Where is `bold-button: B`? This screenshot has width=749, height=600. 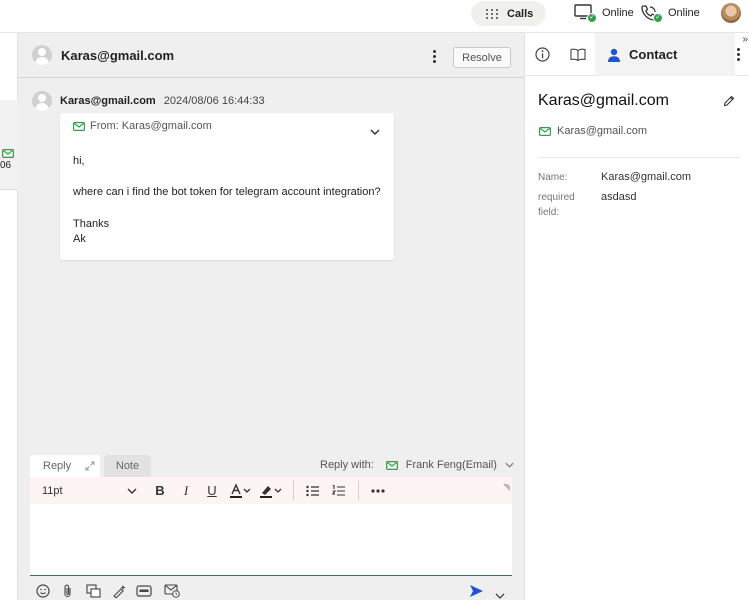
bold-button: B is located at coordinates (160, 491).